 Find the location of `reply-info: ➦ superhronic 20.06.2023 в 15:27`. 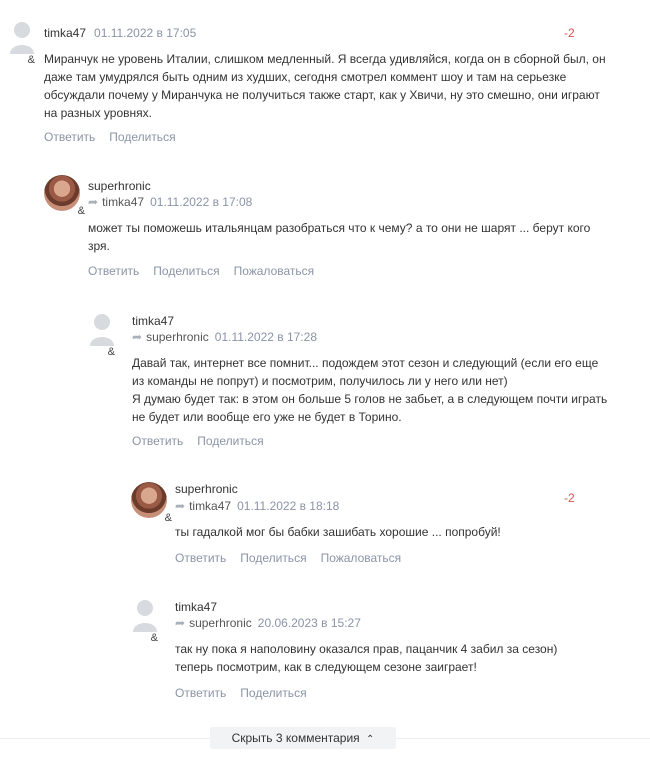

reply-info: ➦ superhronic 20.06.2023 в 15:27 is located at coordinates (268, 623).